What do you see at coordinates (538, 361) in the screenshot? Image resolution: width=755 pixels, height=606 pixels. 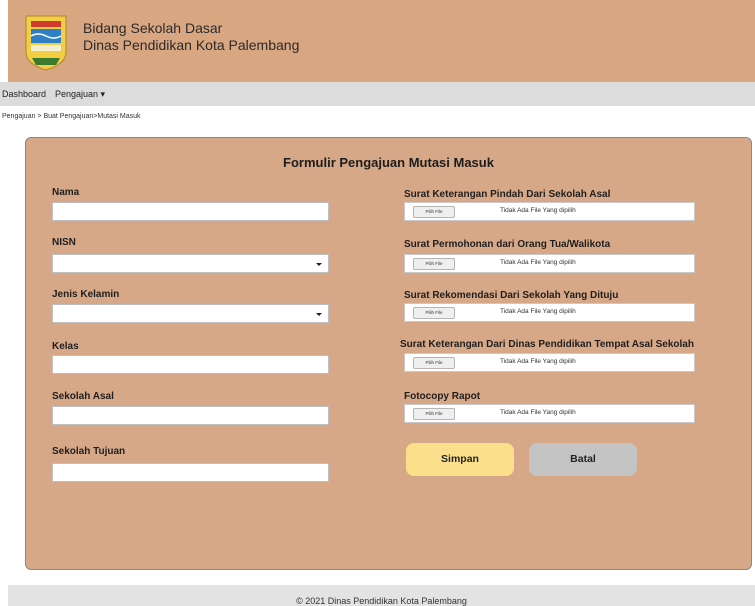 I see `file4-status: Tidak Ada File Yang dipilih` at bounding box center [538, 361].